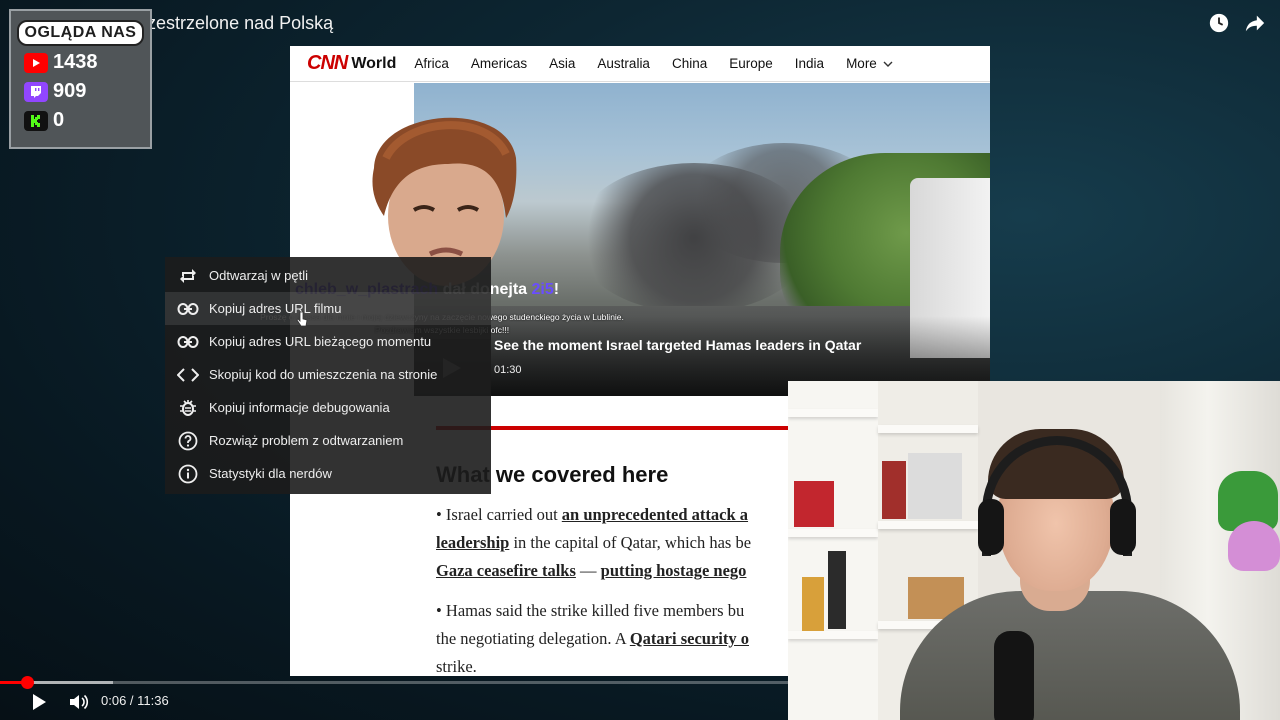 This screenshot has width=1280, height=720. Describe the element at coordinates (59, 120) in the screenshot. I see `kick-viewer-count: 0` at that location.